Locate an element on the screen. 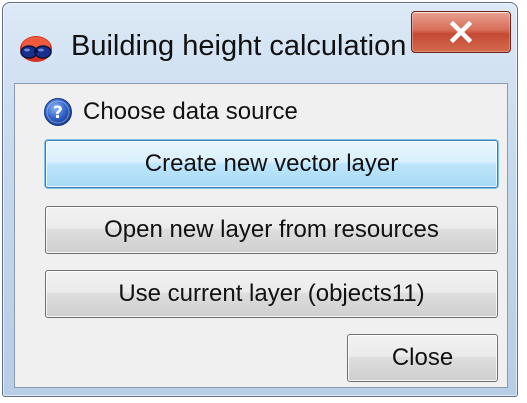 This screenshot has height=403, width=527. close-icon is located at coordinates (461, 32).